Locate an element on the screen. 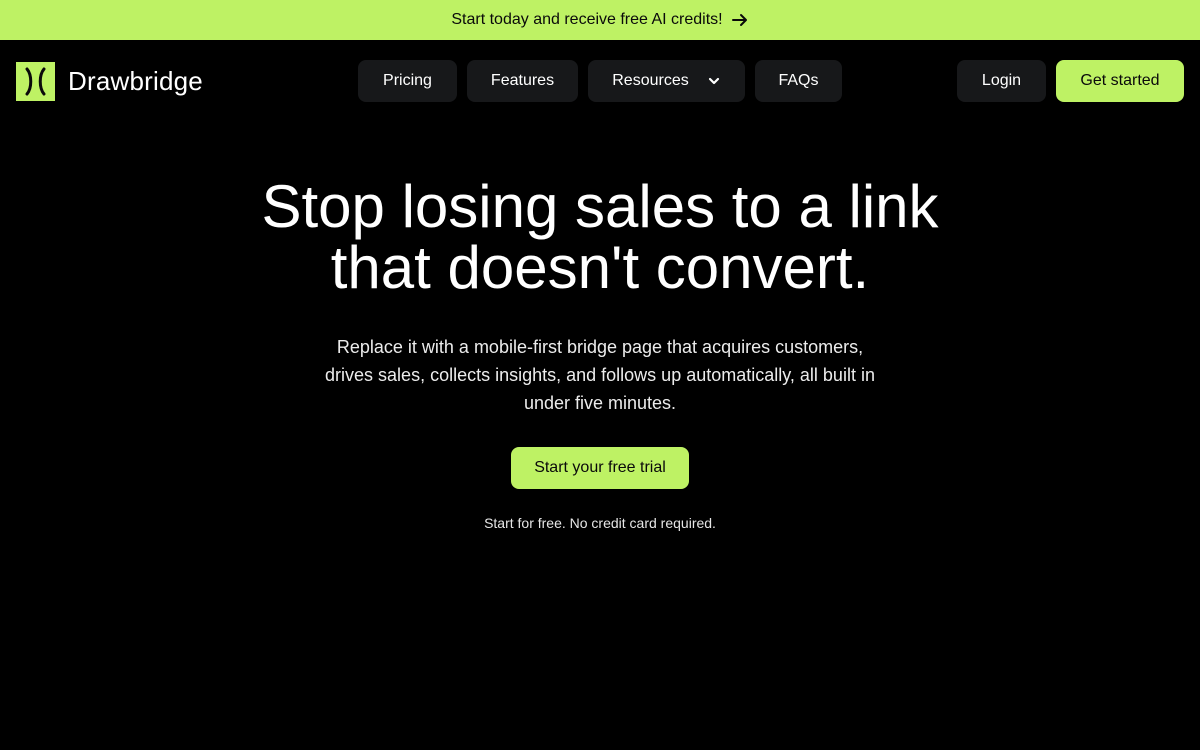 This screenshot has width=1200, height=750. get-started-label: Get started is located at coordinates (1120, 80).